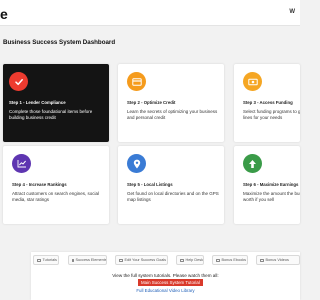  What do you see at coordinates (165, 290) in the screenshot?
I see `video-library-link: Full Educational Video Library` at bounding box center [165, 290].